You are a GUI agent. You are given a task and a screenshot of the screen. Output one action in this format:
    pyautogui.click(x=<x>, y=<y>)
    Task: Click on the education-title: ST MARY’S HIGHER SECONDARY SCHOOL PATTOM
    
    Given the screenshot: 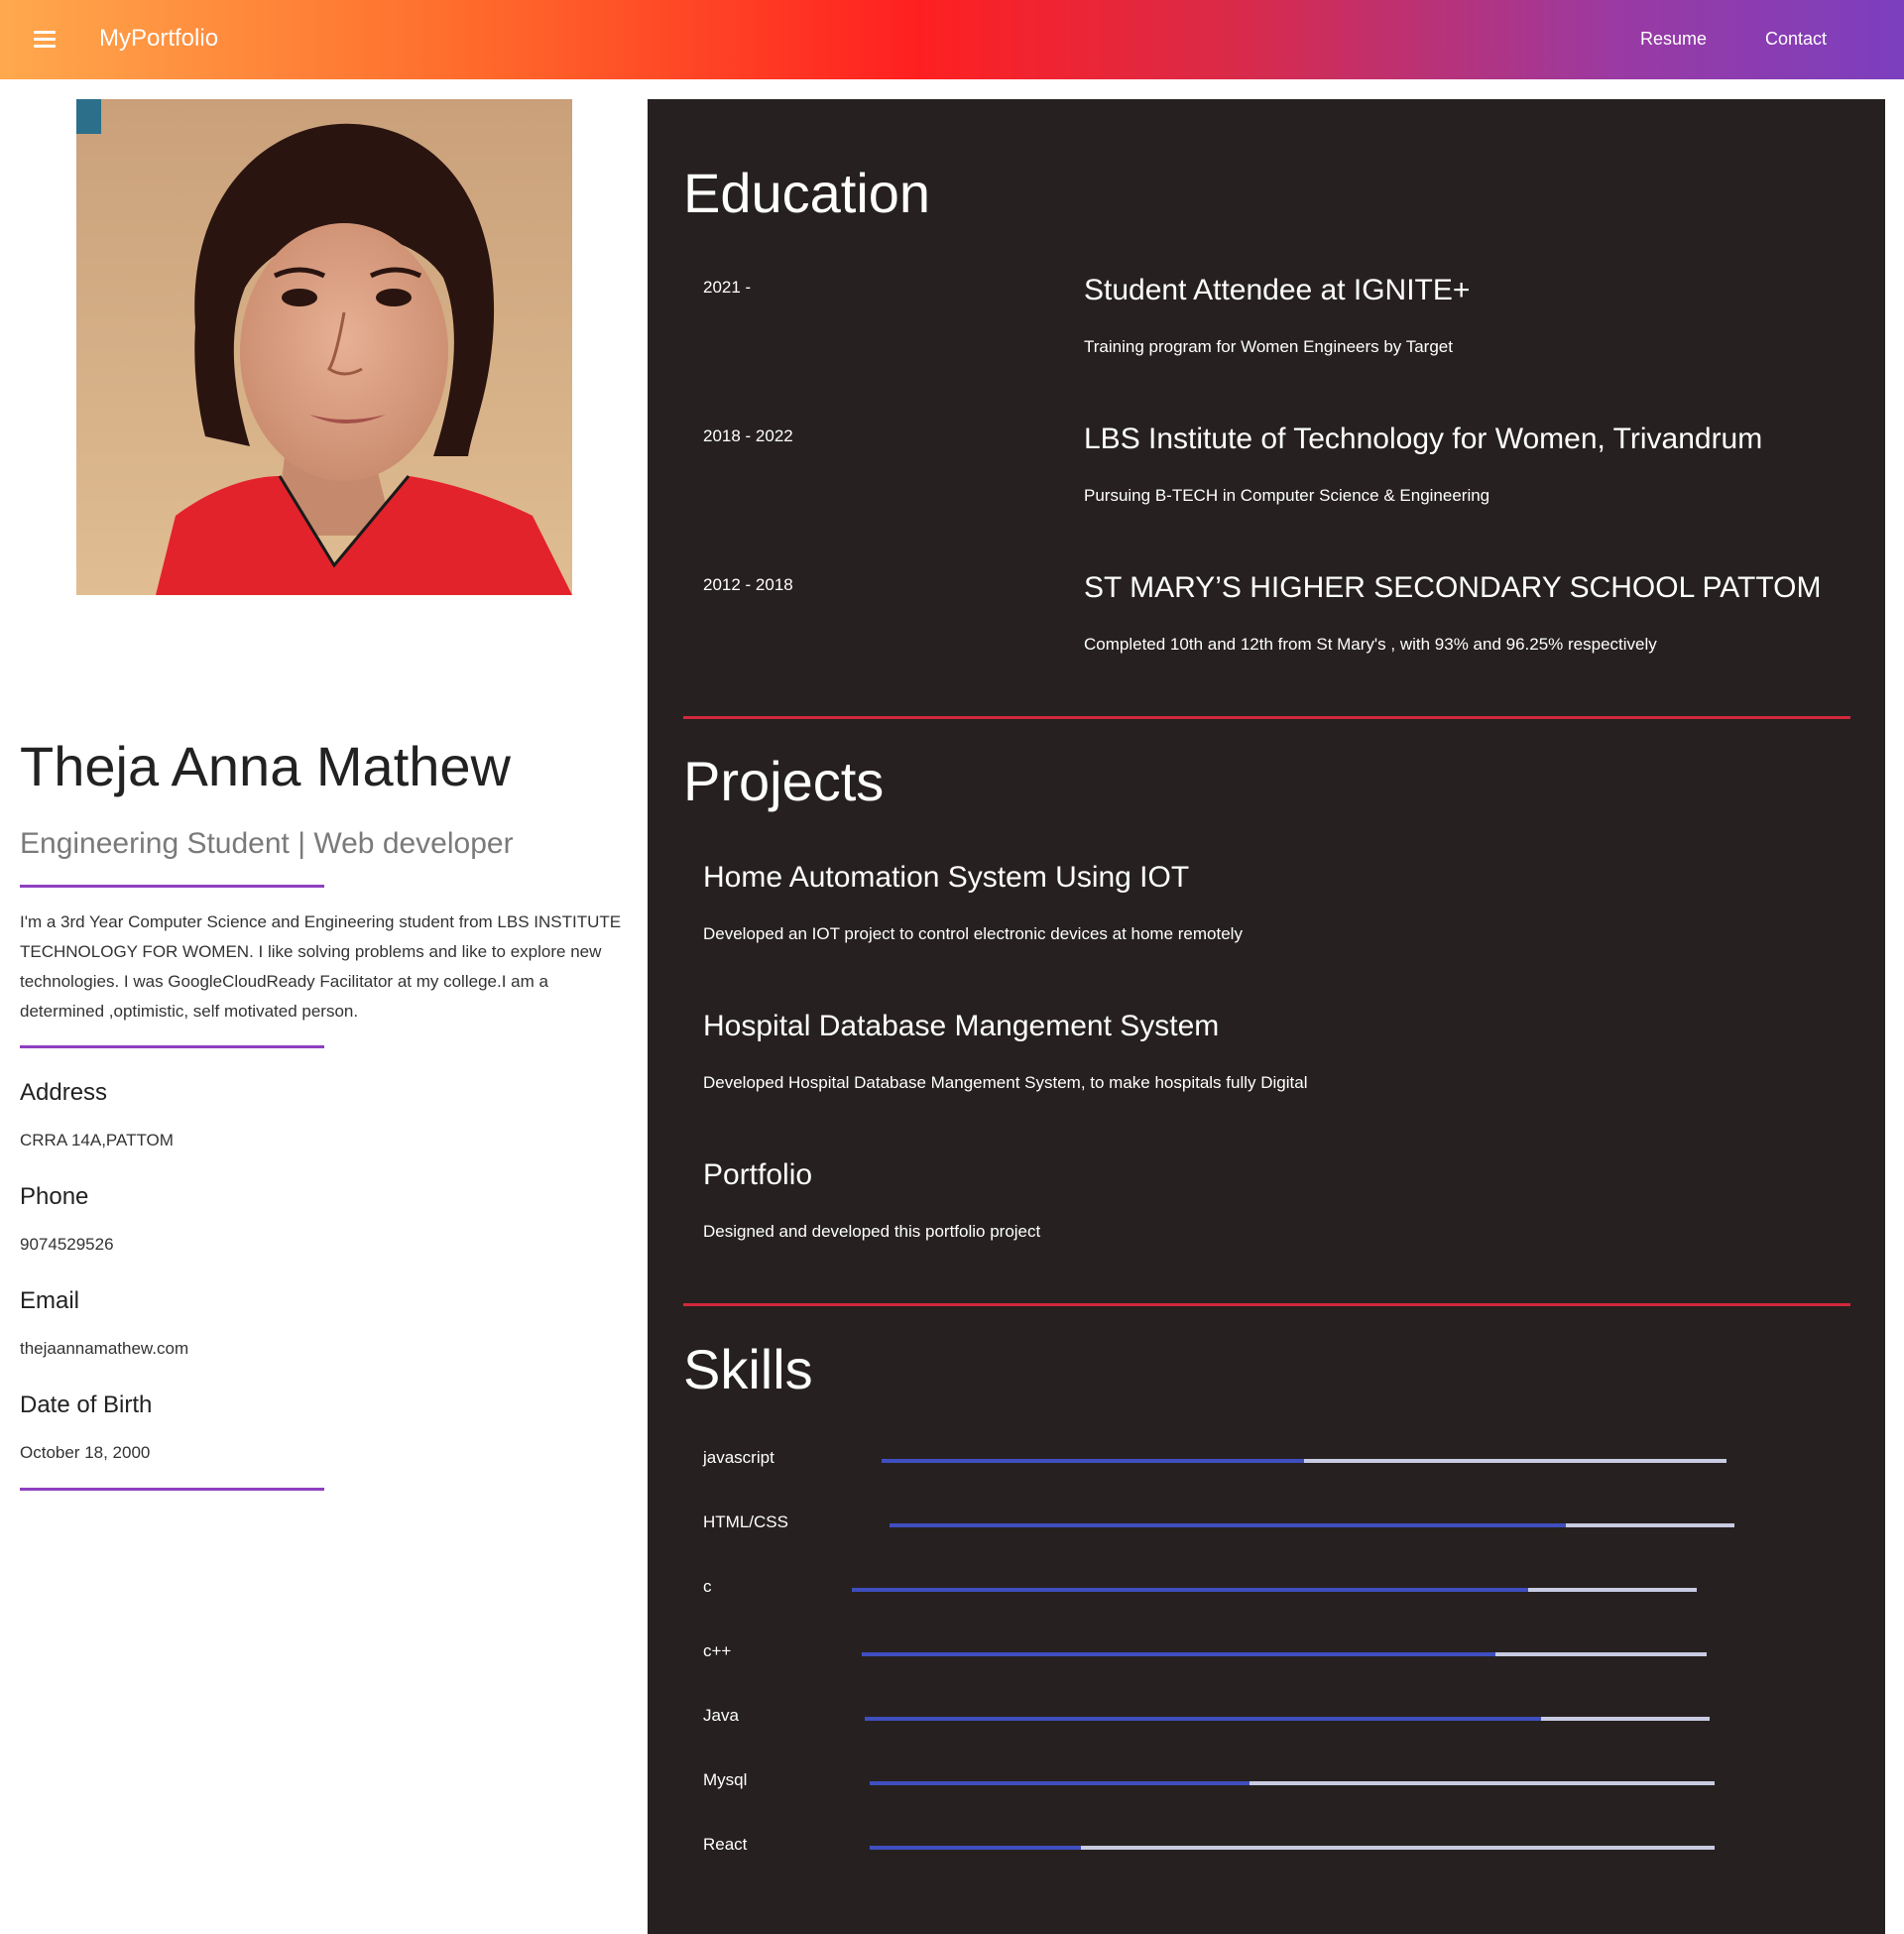 What is the action you would take?
    pyautogui.click(x=1453, y=587)
    